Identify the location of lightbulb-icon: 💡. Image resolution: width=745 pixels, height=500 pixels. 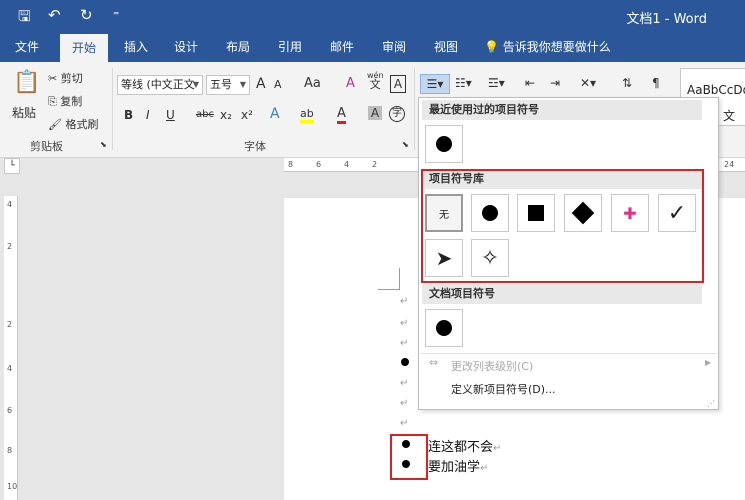
(491, 47).